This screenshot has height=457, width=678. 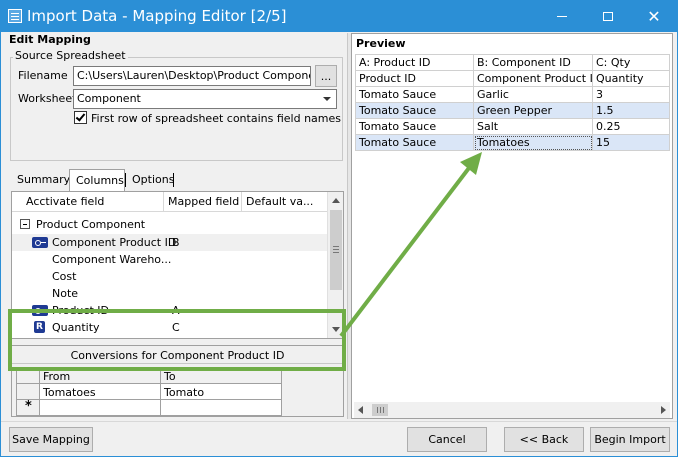 What do you see at coordinates (533, 78) in the screenshot?
I see `preview-cell: Component Product ID` at bounding box center [533, 78].